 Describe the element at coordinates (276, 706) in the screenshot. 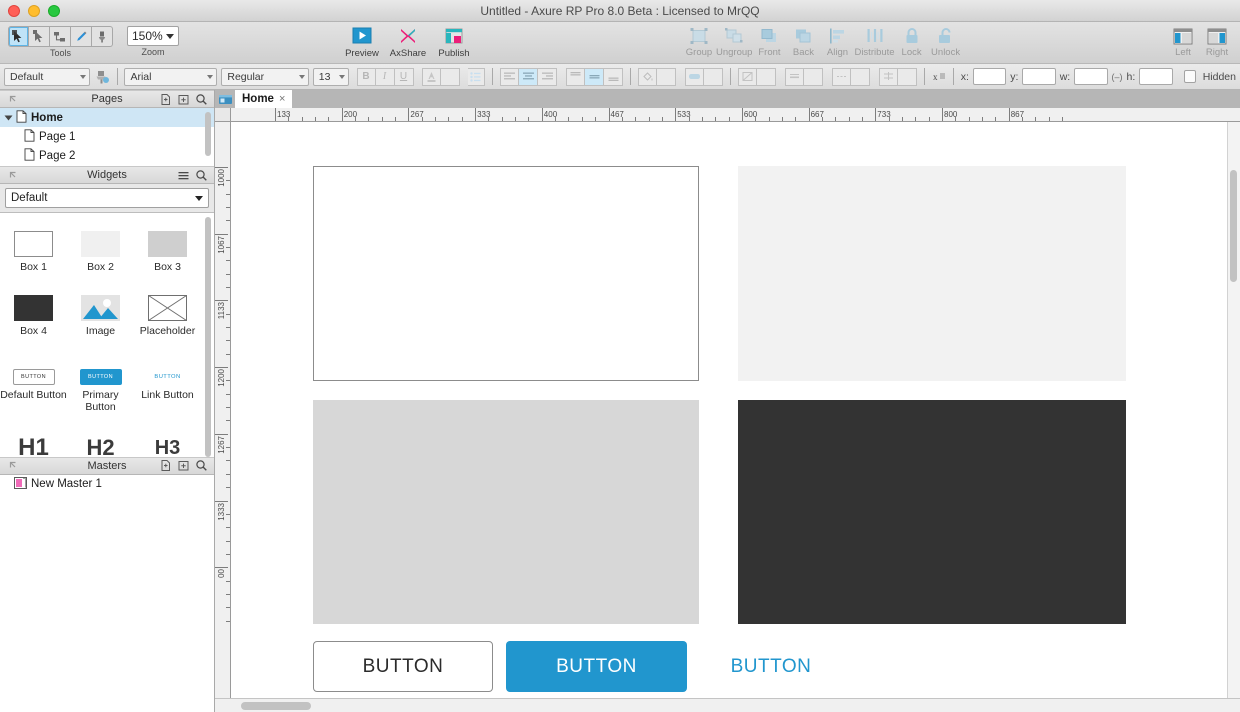

I see `canvas-horizontal-scroll-thumb` at that location.